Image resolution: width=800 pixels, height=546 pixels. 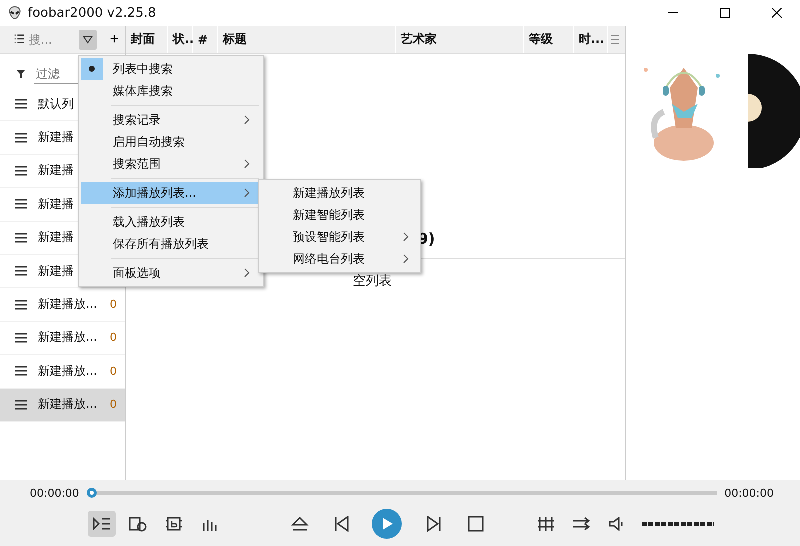 I want to click on window-title: foobar2000 v2.25.8, so click(x=93, y=13).